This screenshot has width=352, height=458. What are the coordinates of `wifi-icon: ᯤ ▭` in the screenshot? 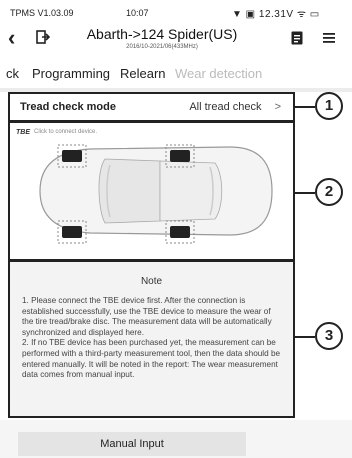 It's located at (306, 14).